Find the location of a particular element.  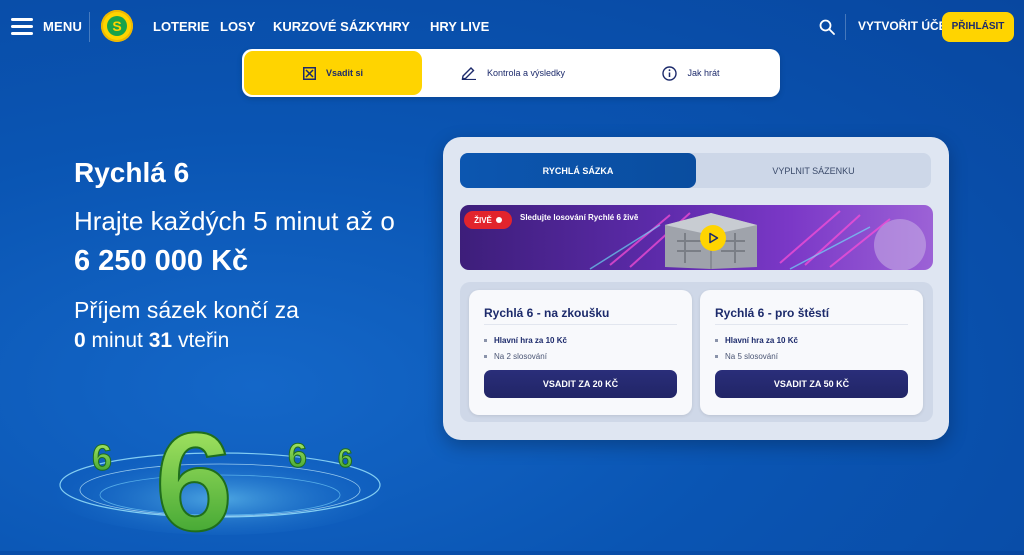

play-button is located at coordinates (713, 238).